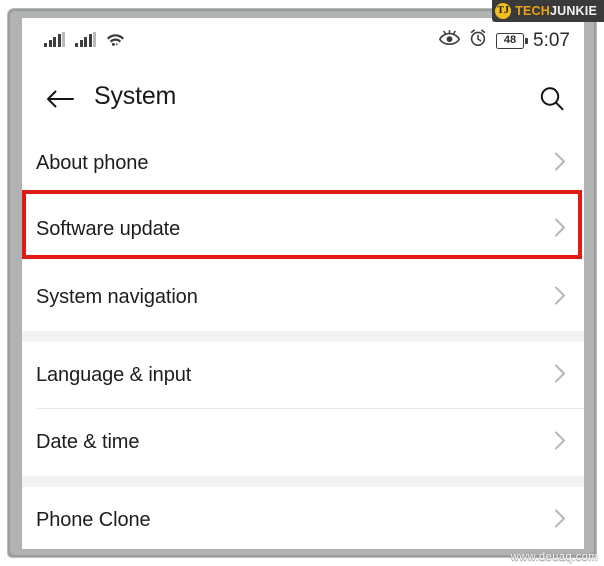  I want to click on list-item-phone-clone: Phone Clone, so click(303, 518).